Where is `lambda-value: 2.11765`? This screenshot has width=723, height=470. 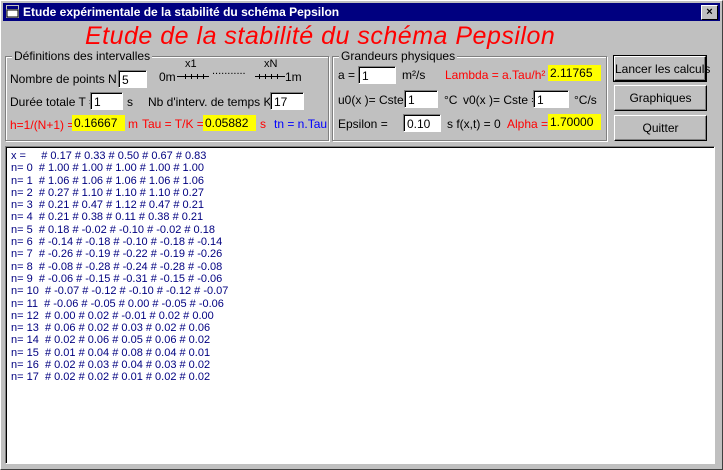
lambda-value: 2.11765 is located at coordinates (574, 73).